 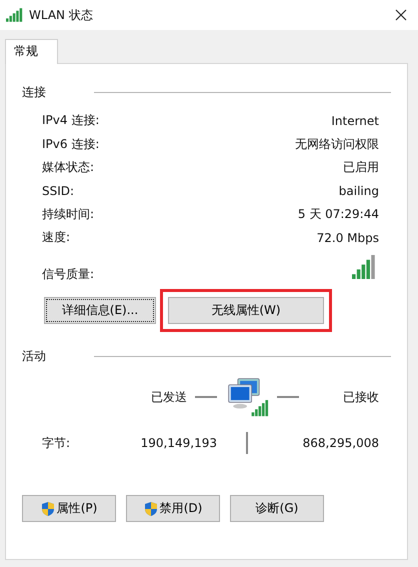 What do you see at coordinates (68, 275) in the screenshot?
I see `field-label: 信号质量:` at bounding box center [68, 275].